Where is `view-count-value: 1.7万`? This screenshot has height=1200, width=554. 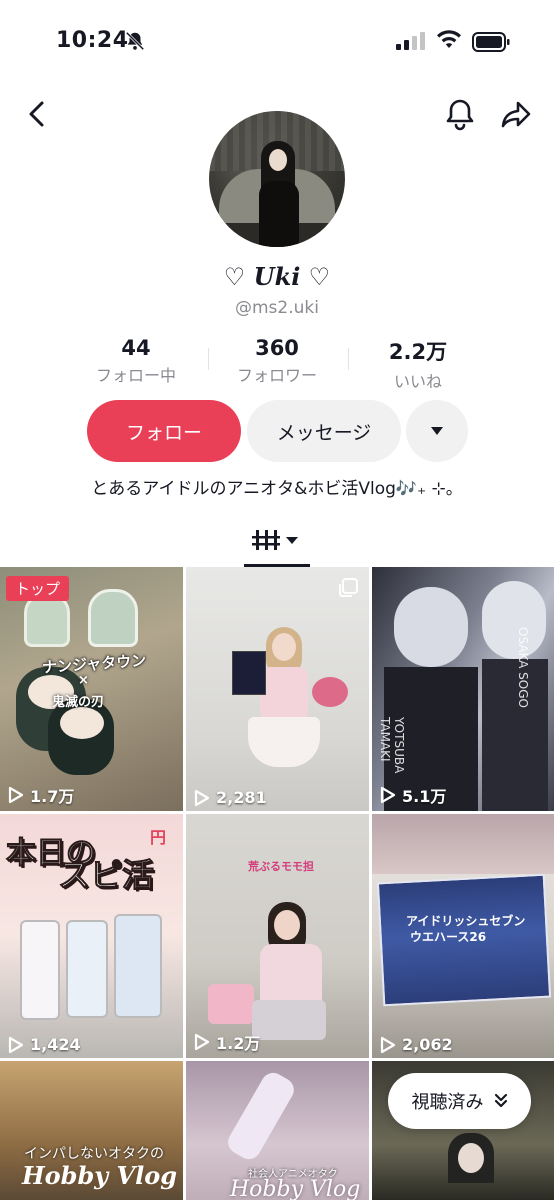
view-count-value: 1.7万 is located at coordinates (52, 796).